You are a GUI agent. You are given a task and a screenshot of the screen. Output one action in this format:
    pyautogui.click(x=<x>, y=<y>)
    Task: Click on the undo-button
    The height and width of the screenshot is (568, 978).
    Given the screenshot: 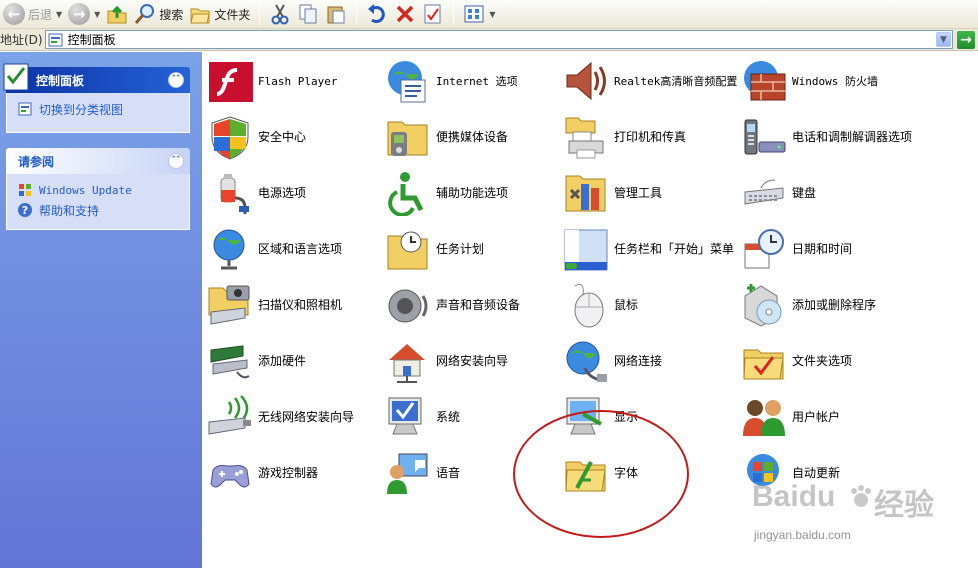 What is the action you would take?
    pyautogui.click(x=377, y=14)
    